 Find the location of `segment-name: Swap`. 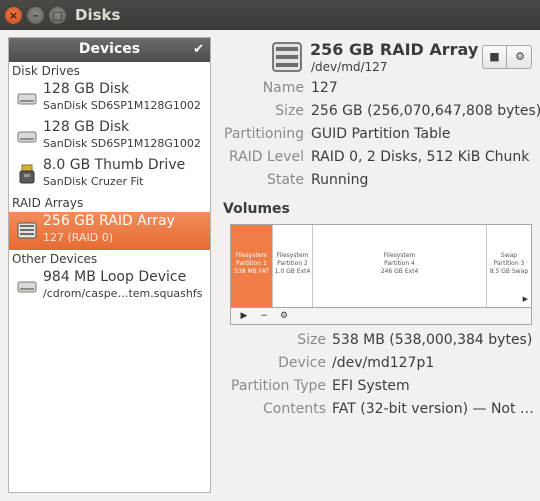

segment-name: Swap is located at coordinates (509, 255).